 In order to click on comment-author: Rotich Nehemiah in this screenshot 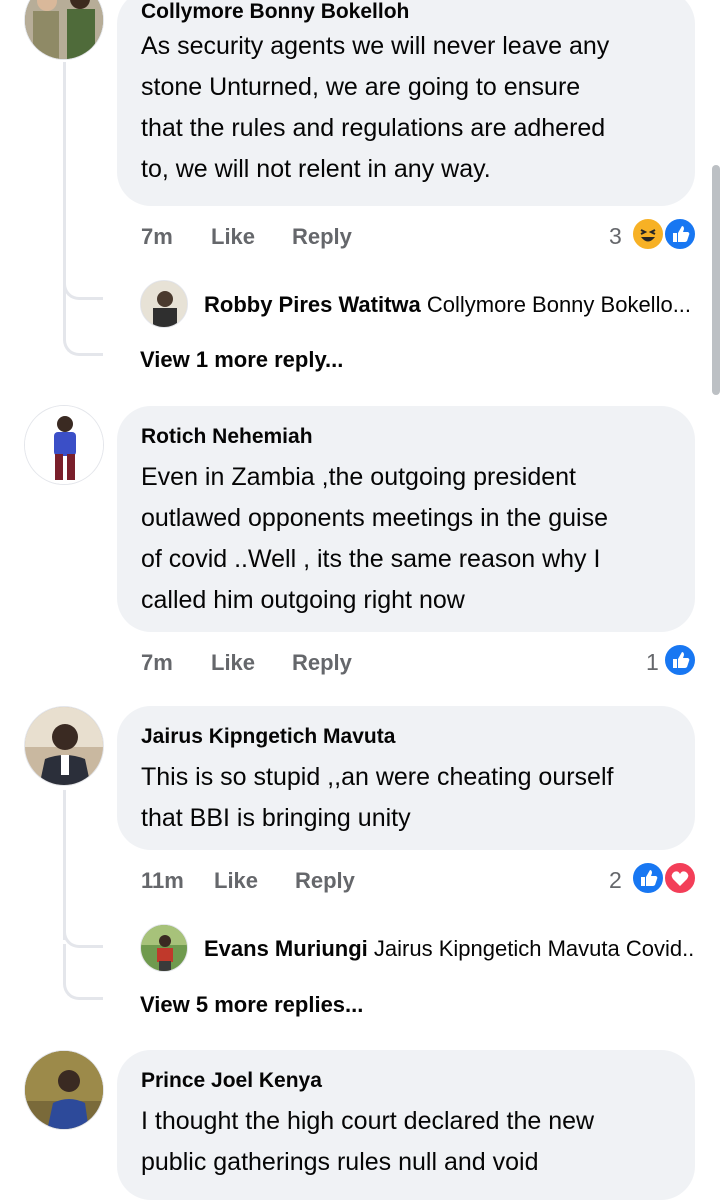, I will do `click(406, 437)`.